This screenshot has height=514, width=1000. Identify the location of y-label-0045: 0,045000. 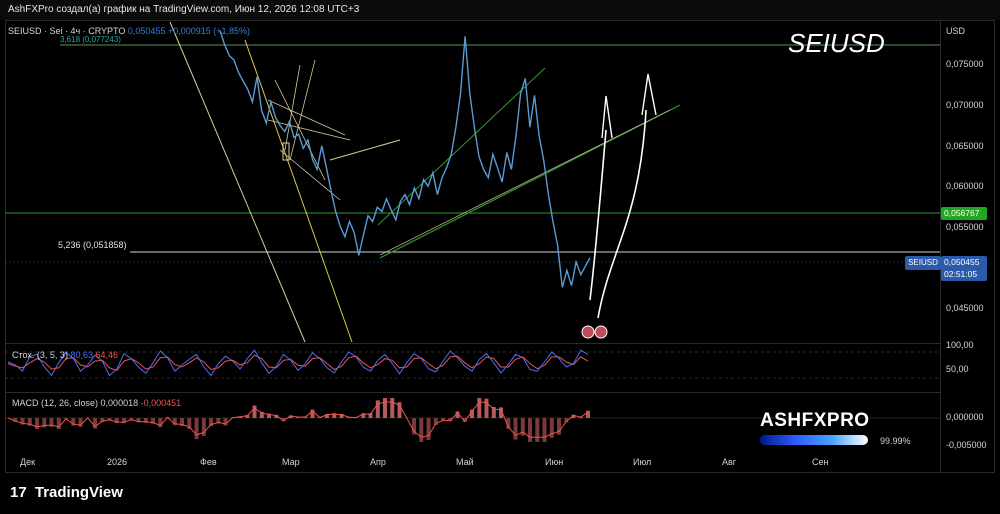
(965, 308).